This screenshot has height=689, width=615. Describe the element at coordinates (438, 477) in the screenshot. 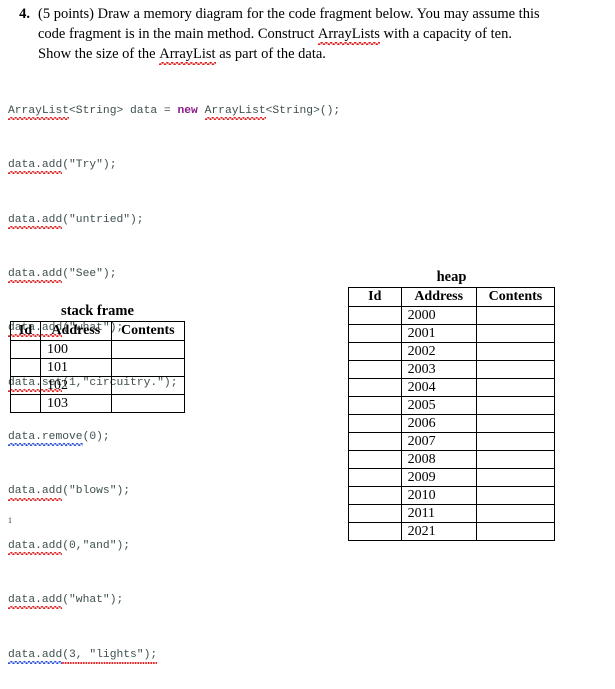

I see `cell-address: 2009` at that location.